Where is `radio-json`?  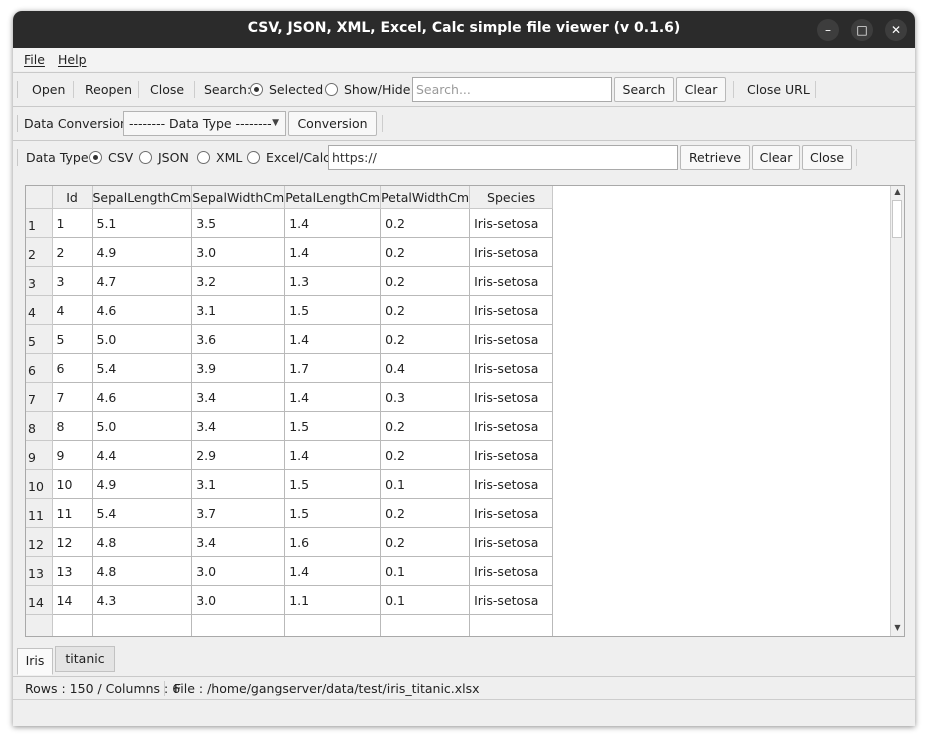 radio-json is located at coordinates (145, 157).